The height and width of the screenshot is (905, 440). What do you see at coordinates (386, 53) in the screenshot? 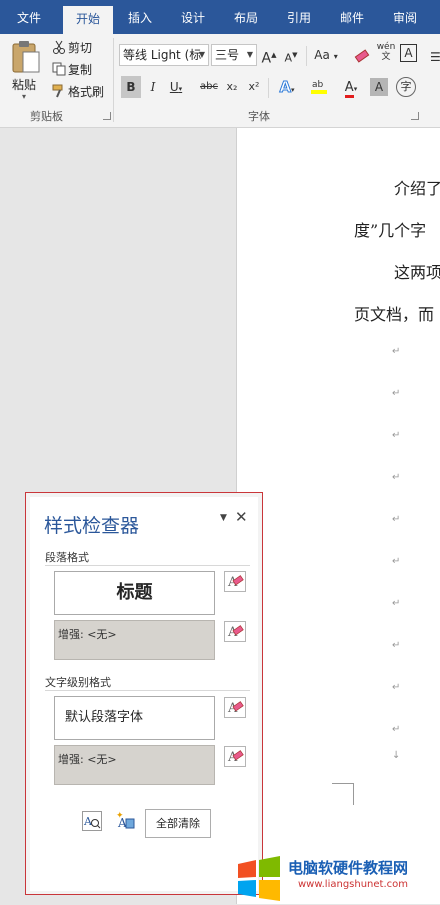
I see `phonetic-guide-button: wén 文` at bounding box center [386, 53].